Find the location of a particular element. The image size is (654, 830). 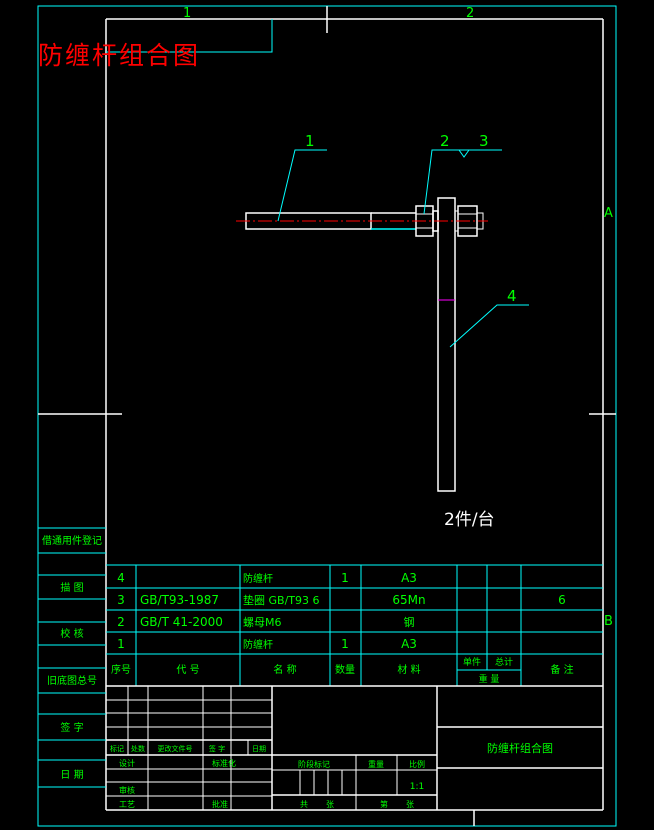

bom-row4-seq: 4 is located at coordinates (121, 578).